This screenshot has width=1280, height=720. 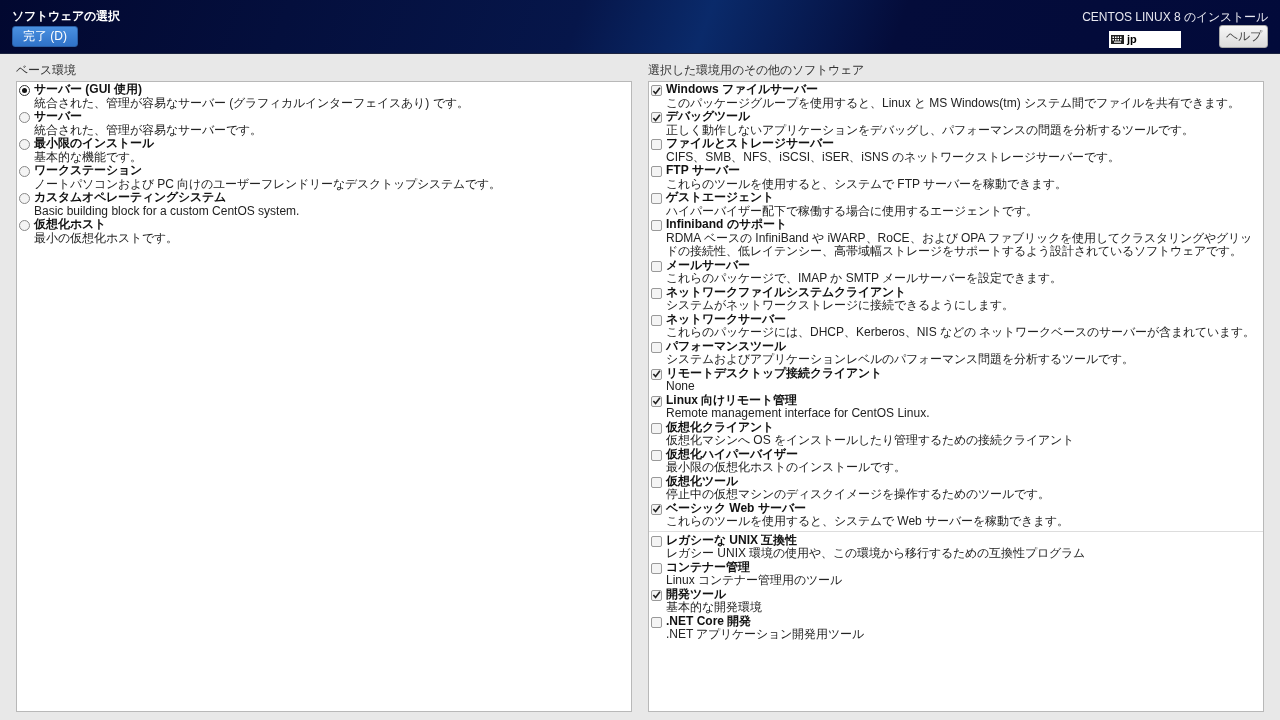 I want to click on option-name: コンテナー管理, so click(x=708, y=567).